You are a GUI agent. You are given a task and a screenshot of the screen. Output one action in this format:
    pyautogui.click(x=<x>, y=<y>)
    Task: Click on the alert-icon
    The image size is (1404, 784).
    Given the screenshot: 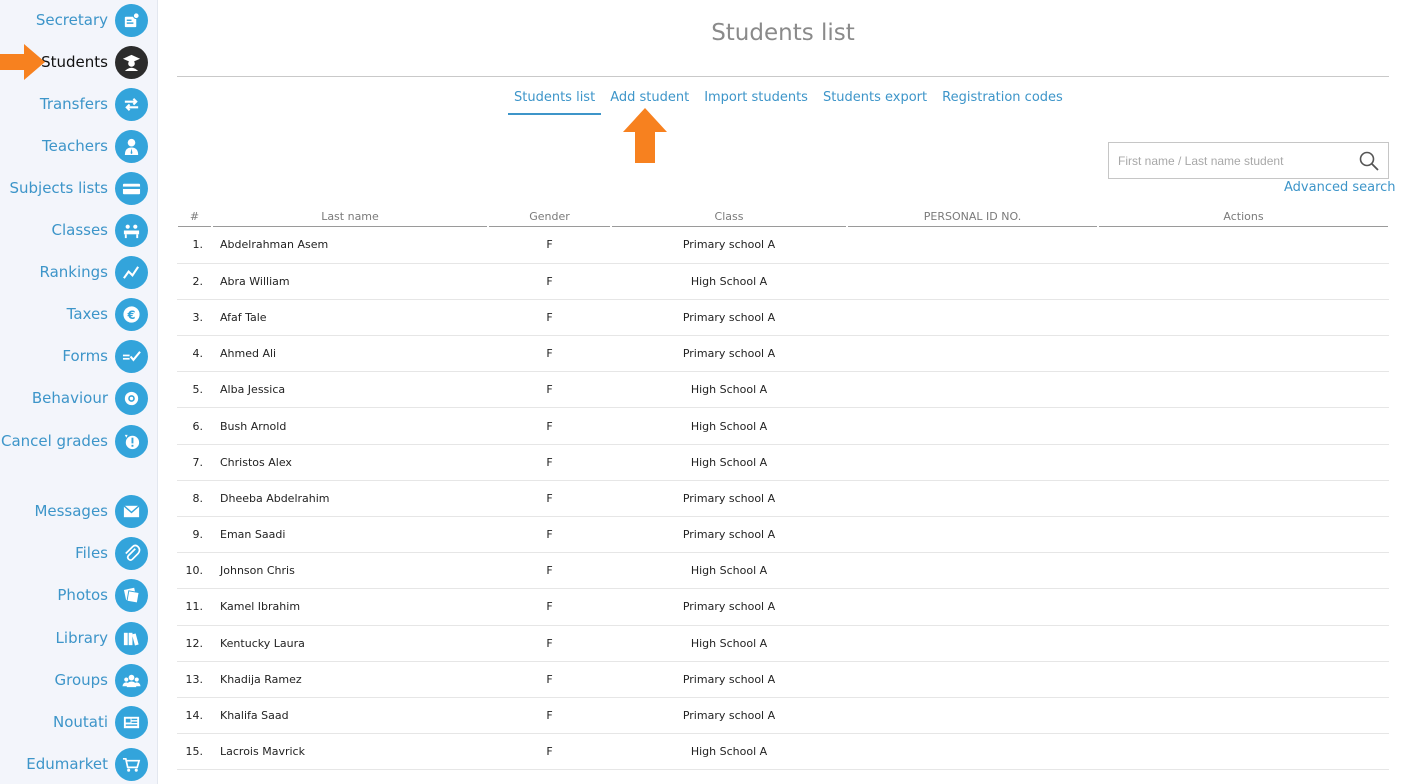 What is the action you would take?
    pyautogui.click(x=131, y=441)
    